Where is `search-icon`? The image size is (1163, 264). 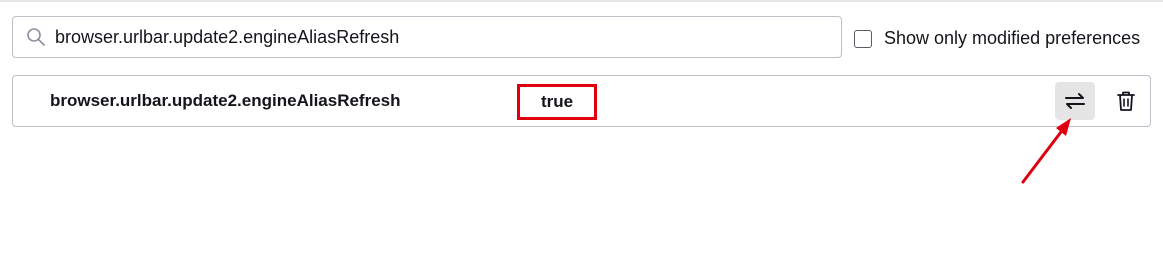 search-icon is located at coordinates (36, 37).